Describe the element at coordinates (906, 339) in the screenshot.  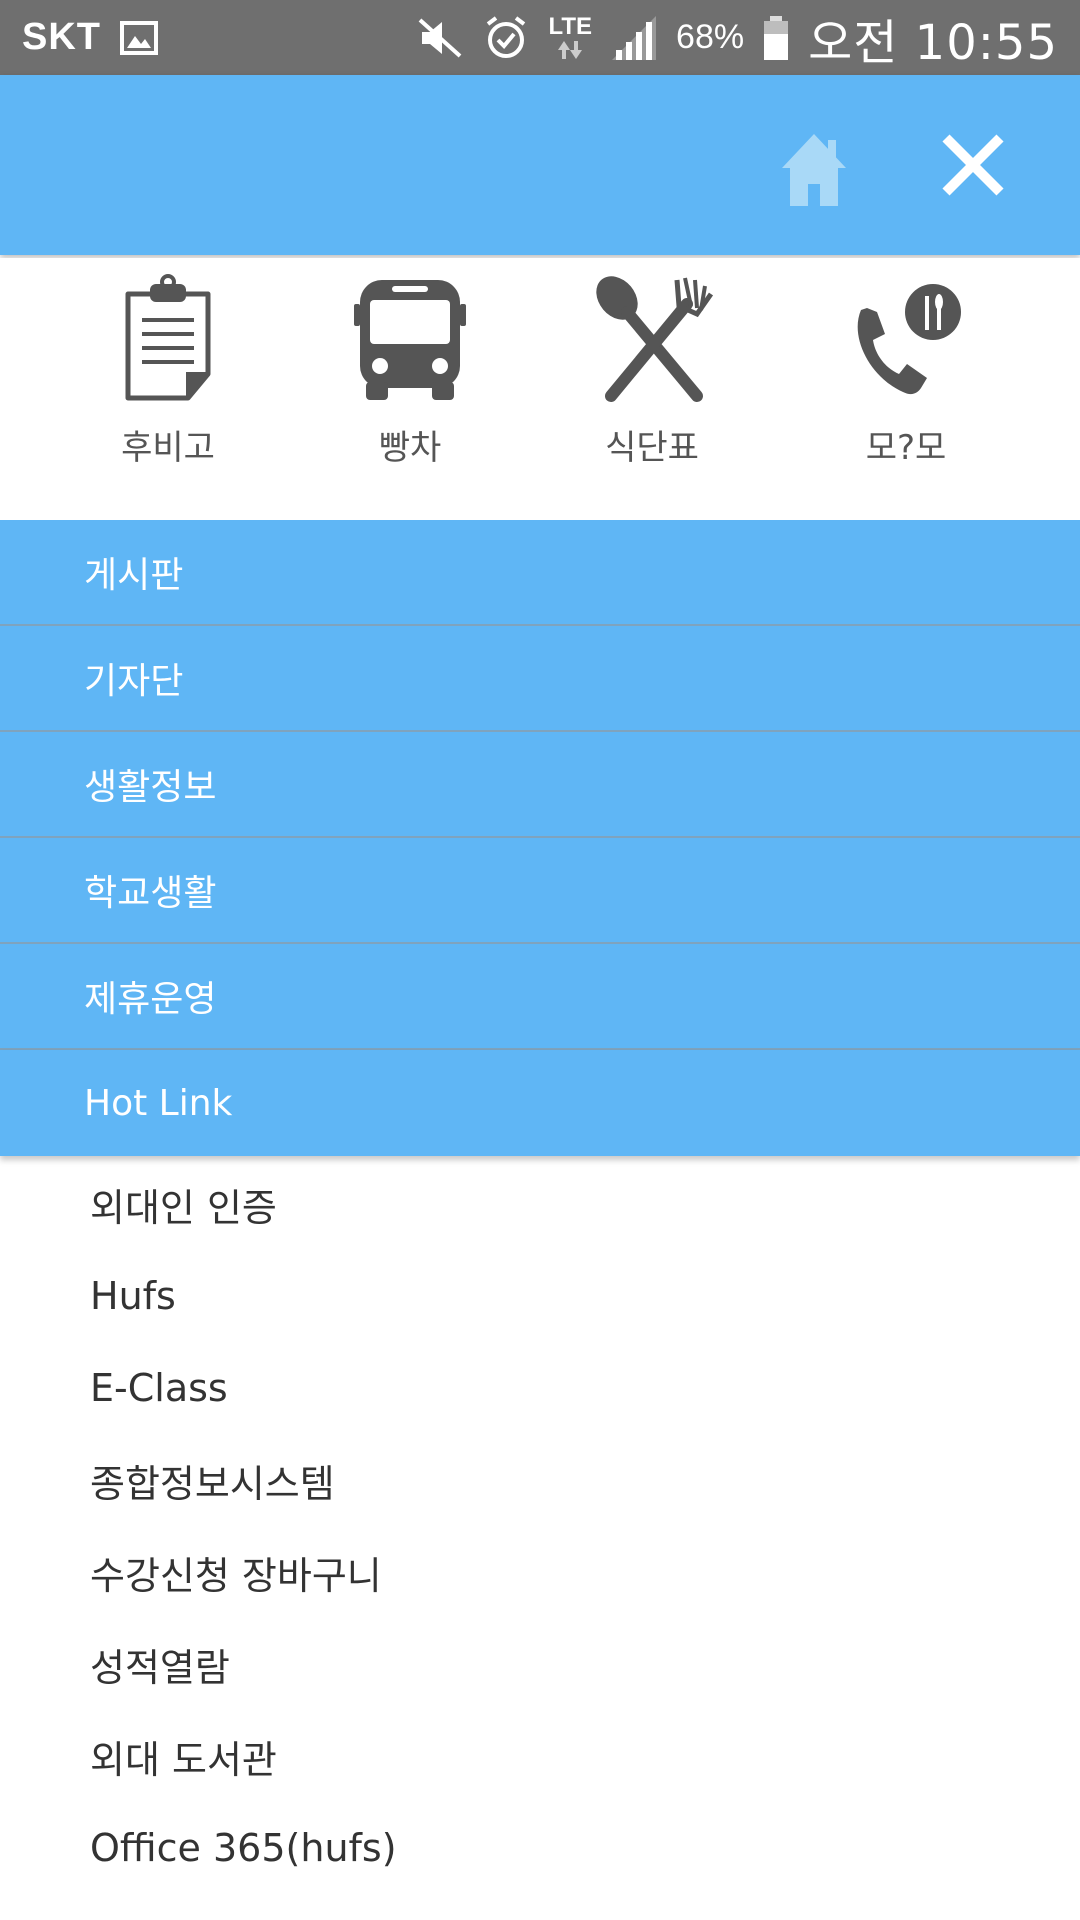
I see `phone-icon` at that location.